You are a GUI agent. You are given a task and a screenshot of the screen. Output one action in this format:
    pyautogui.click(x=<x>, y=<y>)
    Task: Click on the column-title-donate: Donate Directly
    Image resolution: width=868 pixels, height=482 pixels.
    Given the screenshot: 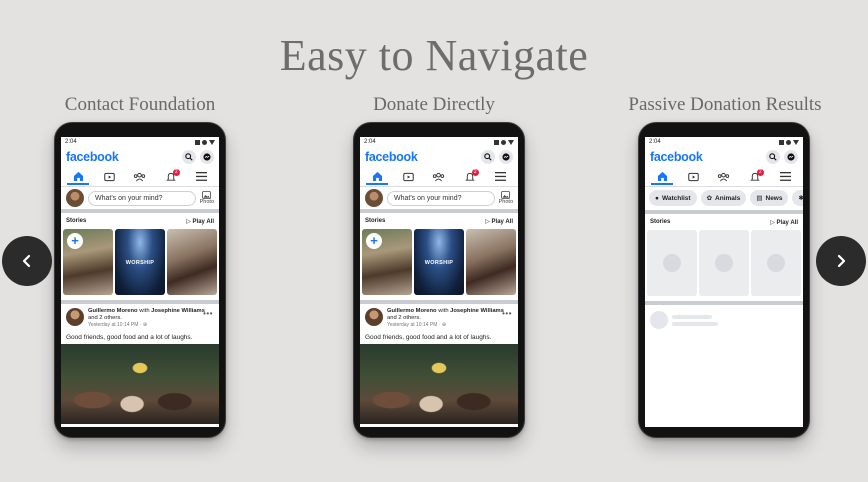 What is the action you would take?
    pyautogui.click(x=434, y=104)
    